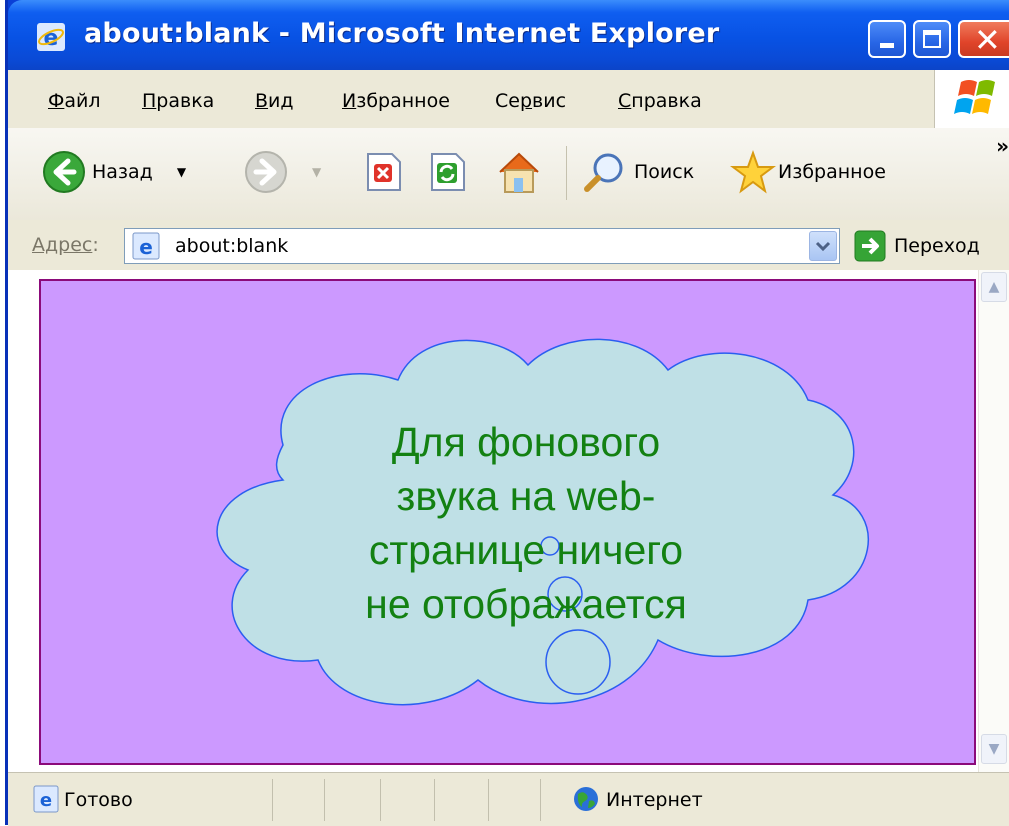  I want to click on scroll-up-icon: ▲, so click(994, 287).